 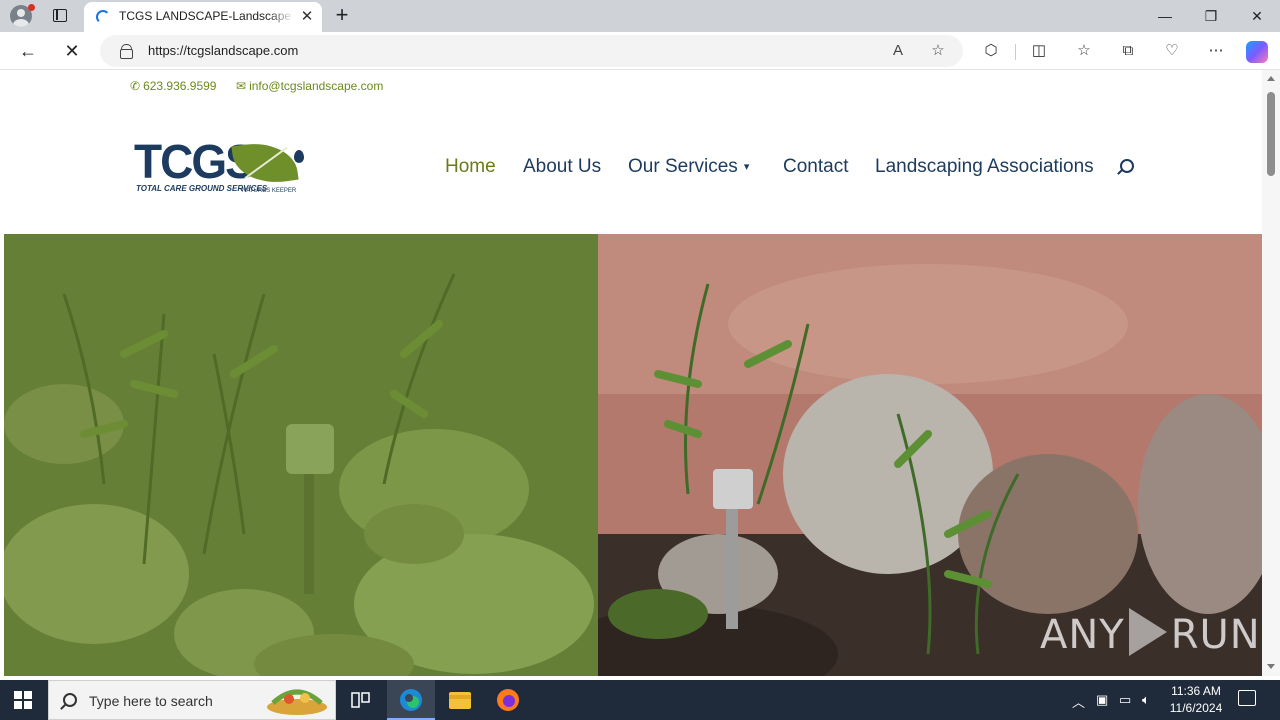 I want to click on nav-contact: Contact, so click(x=815, y=167).